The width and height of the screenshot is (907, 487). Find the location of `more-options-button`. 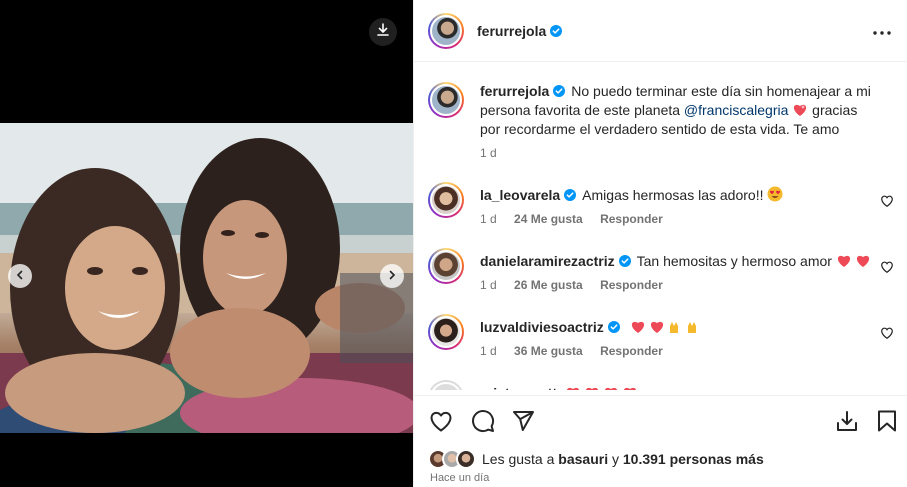

more-options-button is located at coordinates (882, 31).